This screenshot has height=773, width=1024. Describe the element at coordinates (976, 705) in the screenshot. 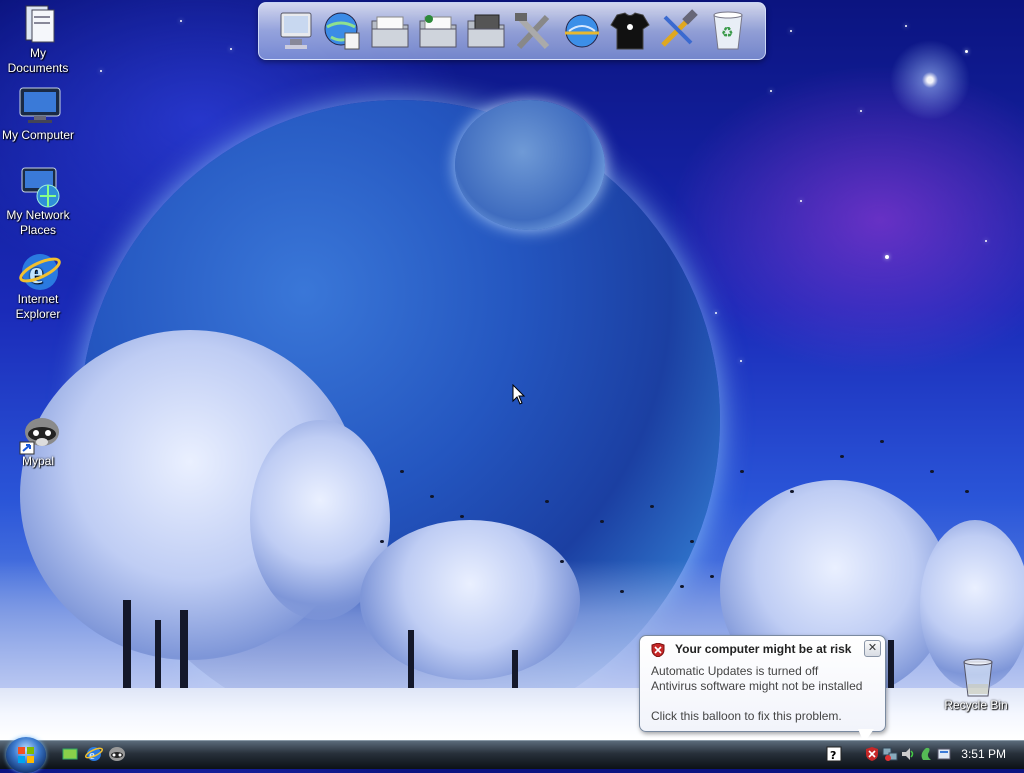

I see `desktop-icon-label: Recycle Bin` at that location.